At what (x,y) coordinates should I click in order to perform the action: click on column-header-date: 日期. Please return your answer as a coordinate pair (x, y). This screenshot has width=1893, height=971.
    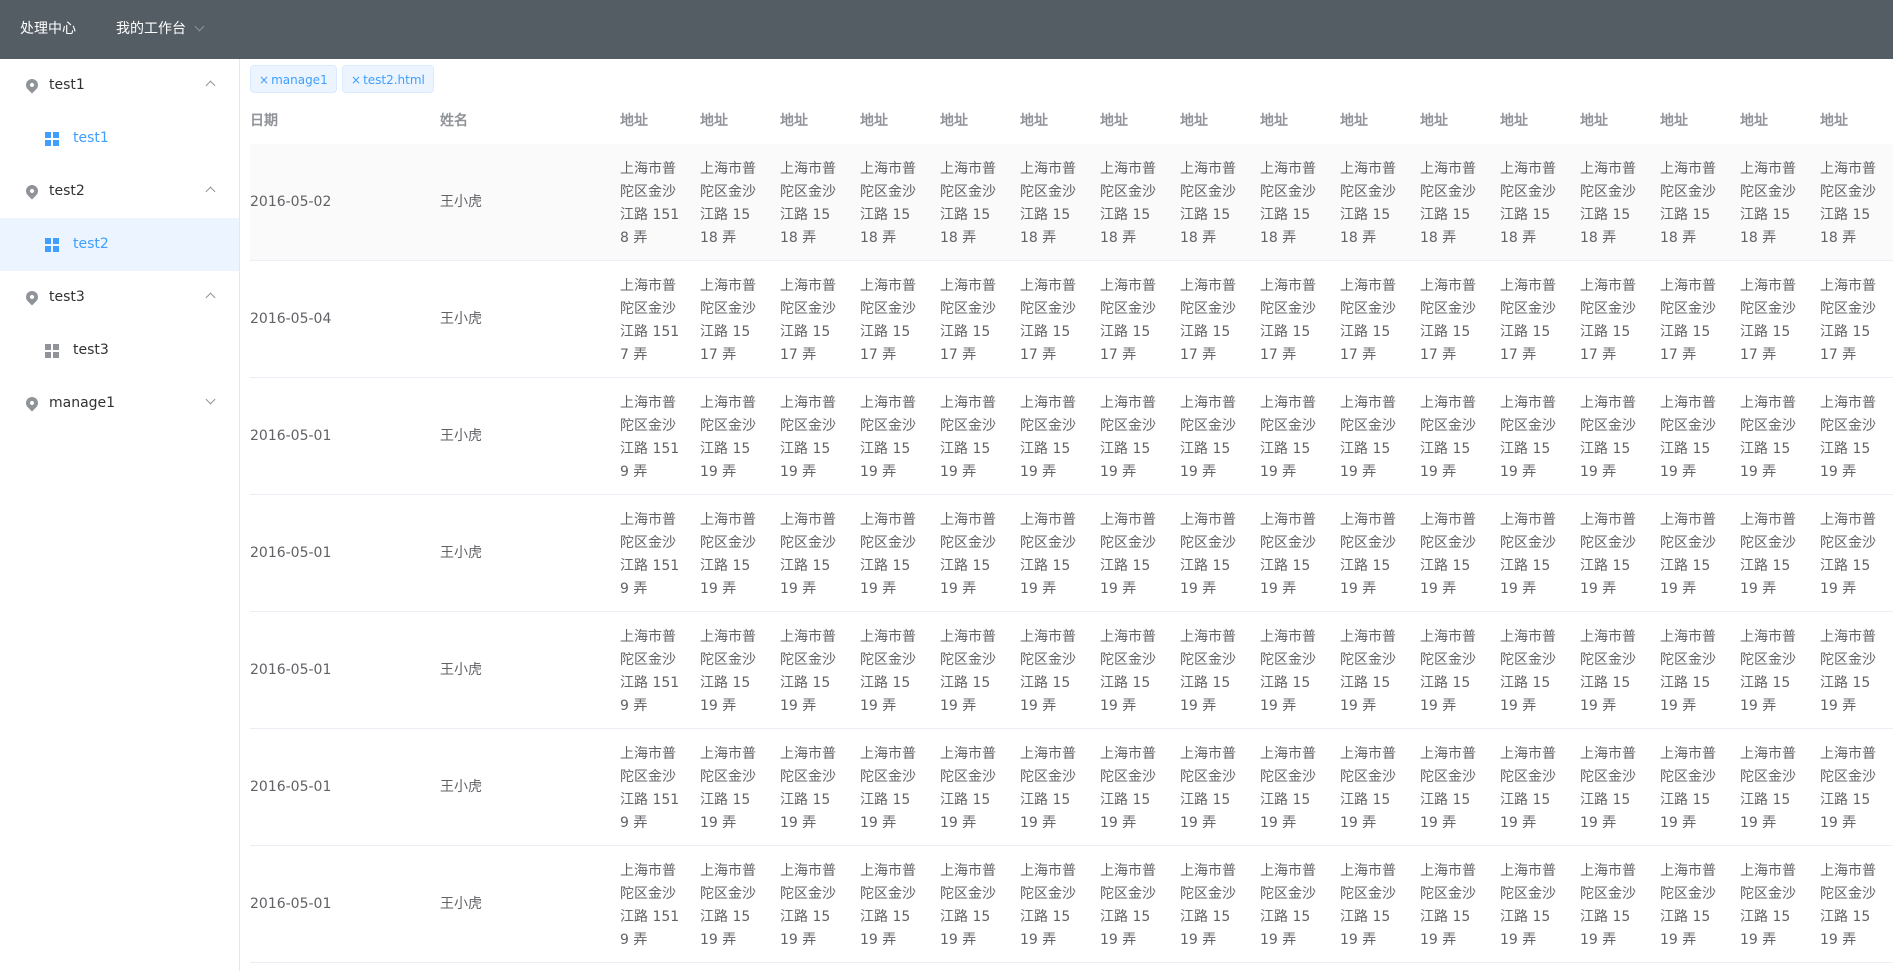
    Looking at the image, I should click on (264, 121).